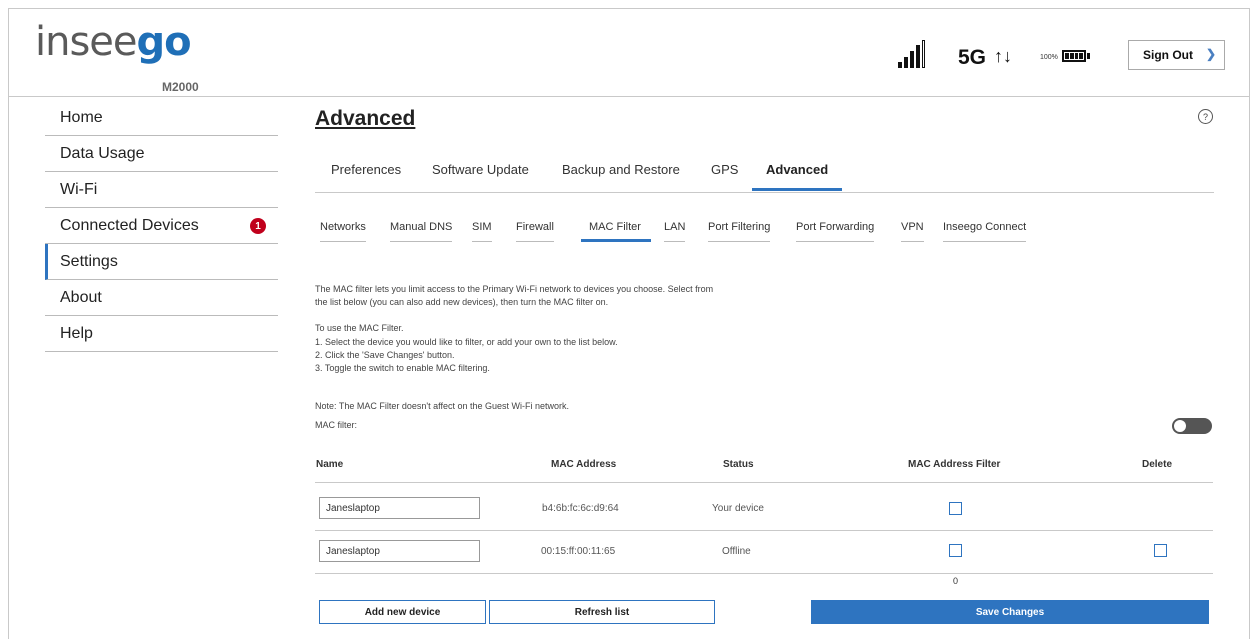 Image resolution: width=1259 pixels, height=639 pixels. I want to click on save-changes-button: Save Changes, so click(1010, 612).